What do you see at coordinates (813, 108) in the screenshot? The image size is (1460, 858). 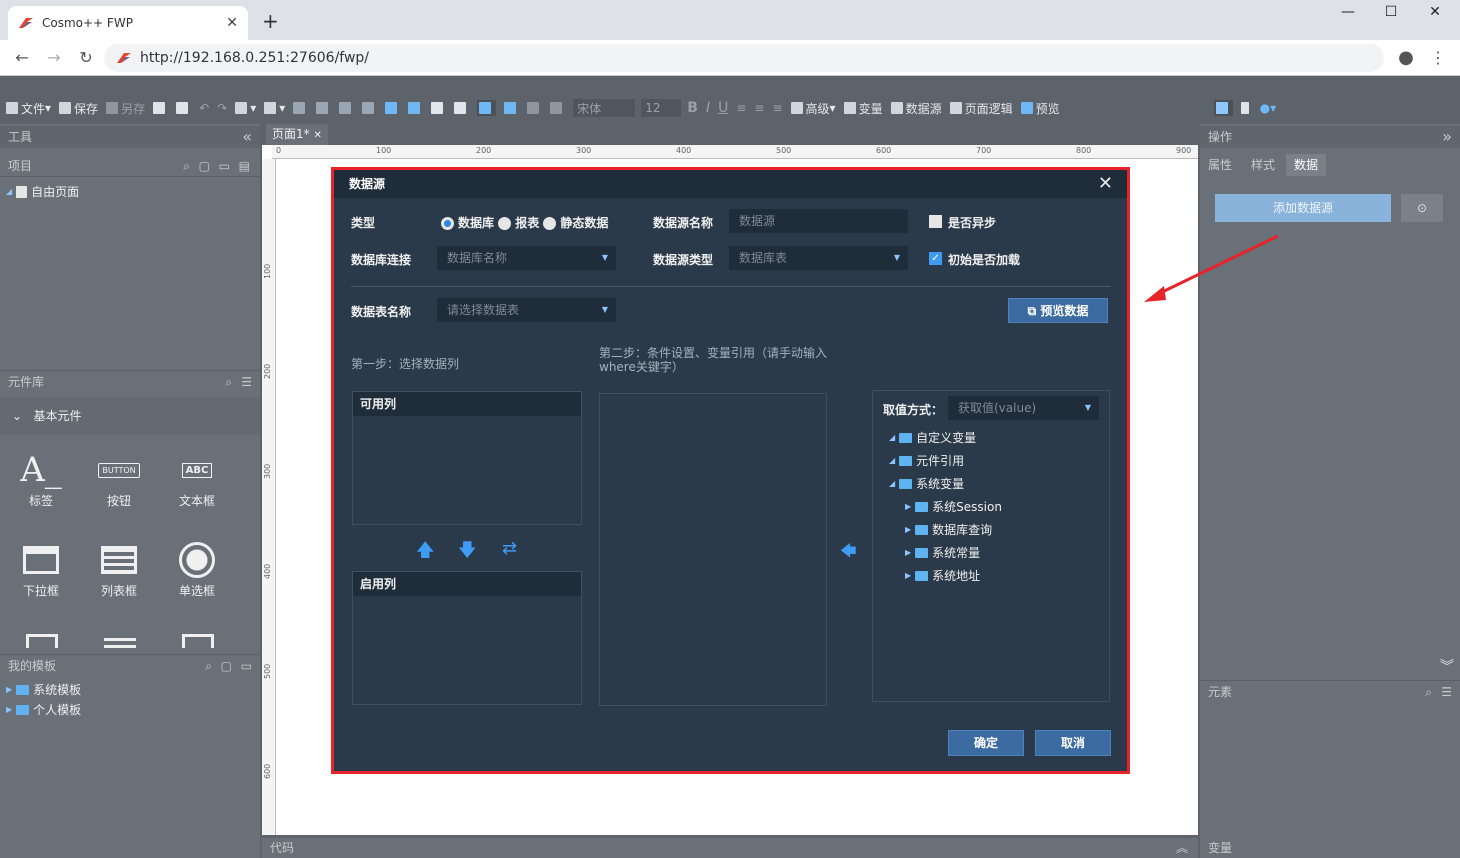 I see `advanced-menu: 高级 ▾` at bounding box center [813, 108].